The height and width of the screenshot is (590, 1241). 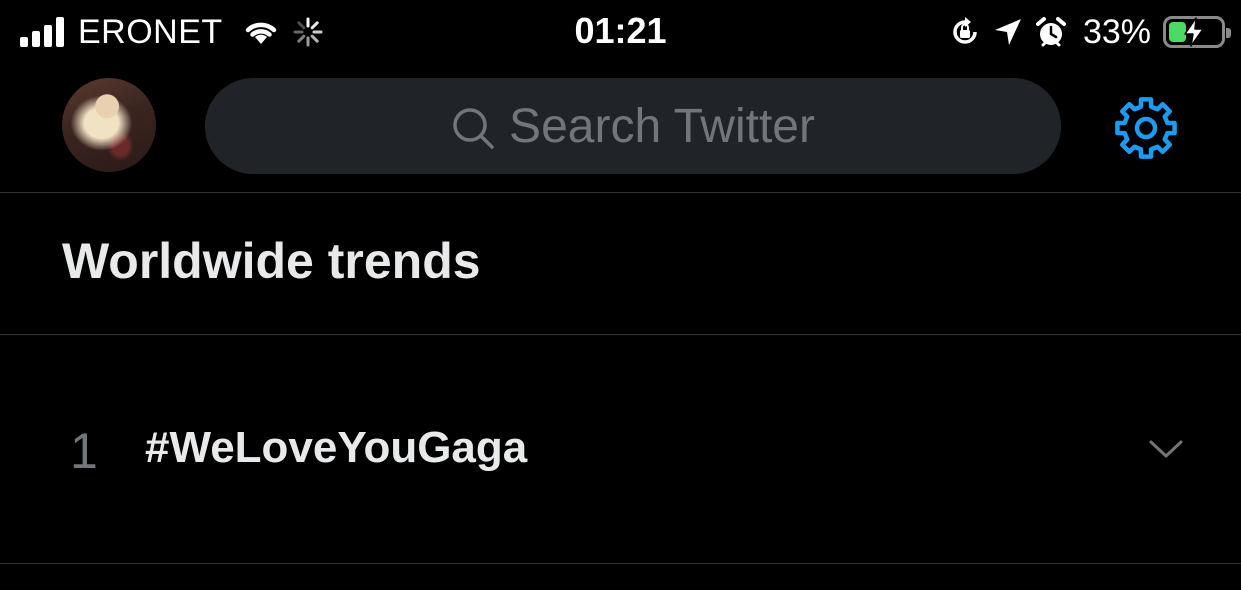 What do you see at coordinates (620, 563) in the screenshot?
I see `trend-divider` at bounding box center [620, 563].